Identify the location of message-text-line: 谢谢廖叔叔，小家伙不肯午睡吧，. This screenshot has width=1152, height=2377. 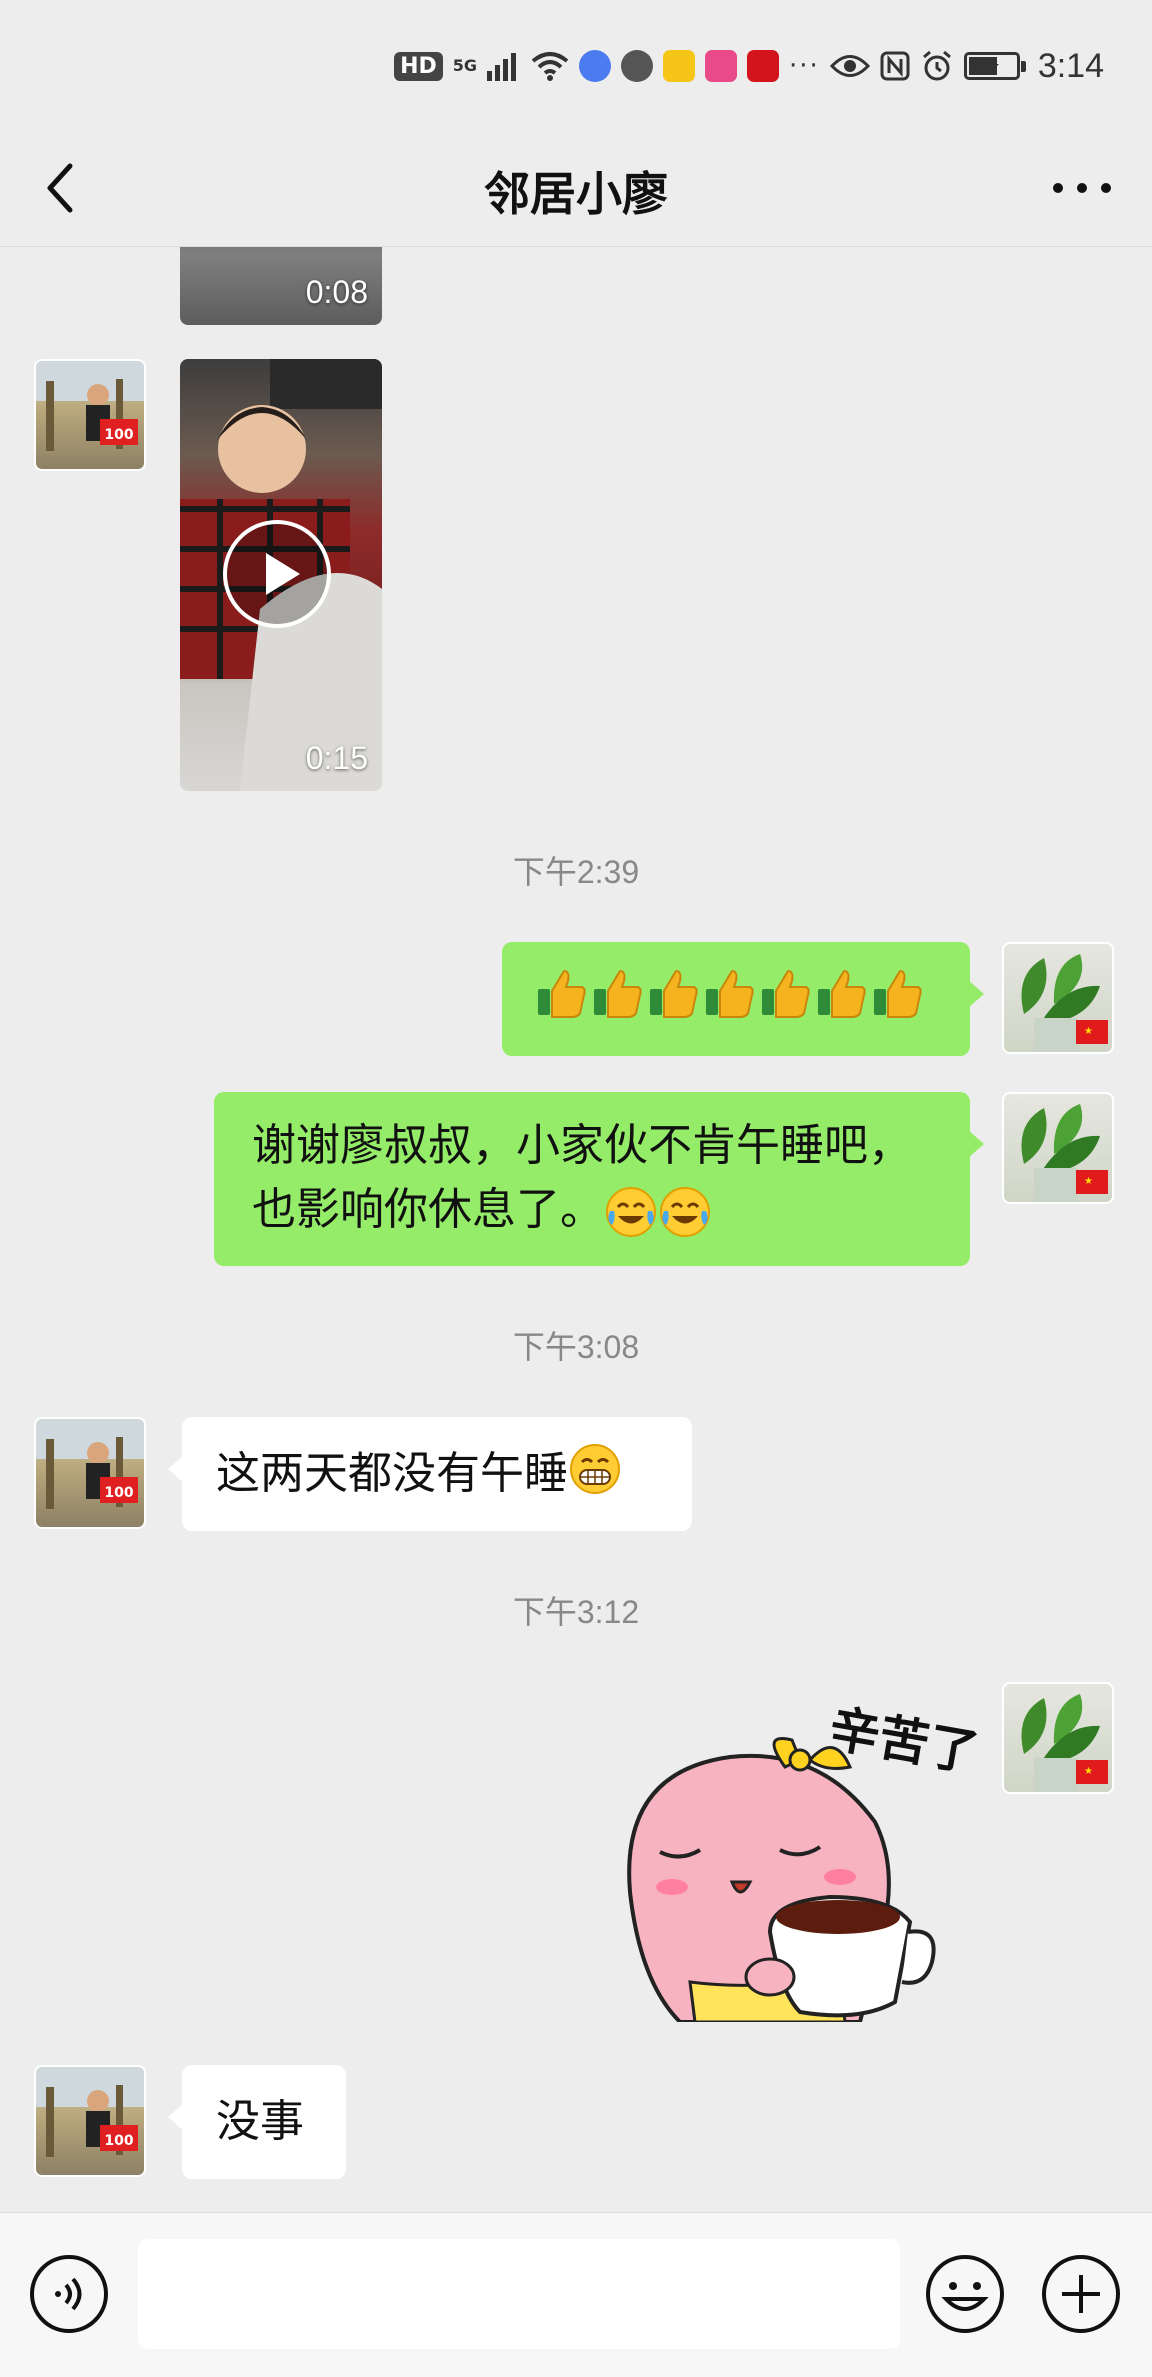
(582, 1145).